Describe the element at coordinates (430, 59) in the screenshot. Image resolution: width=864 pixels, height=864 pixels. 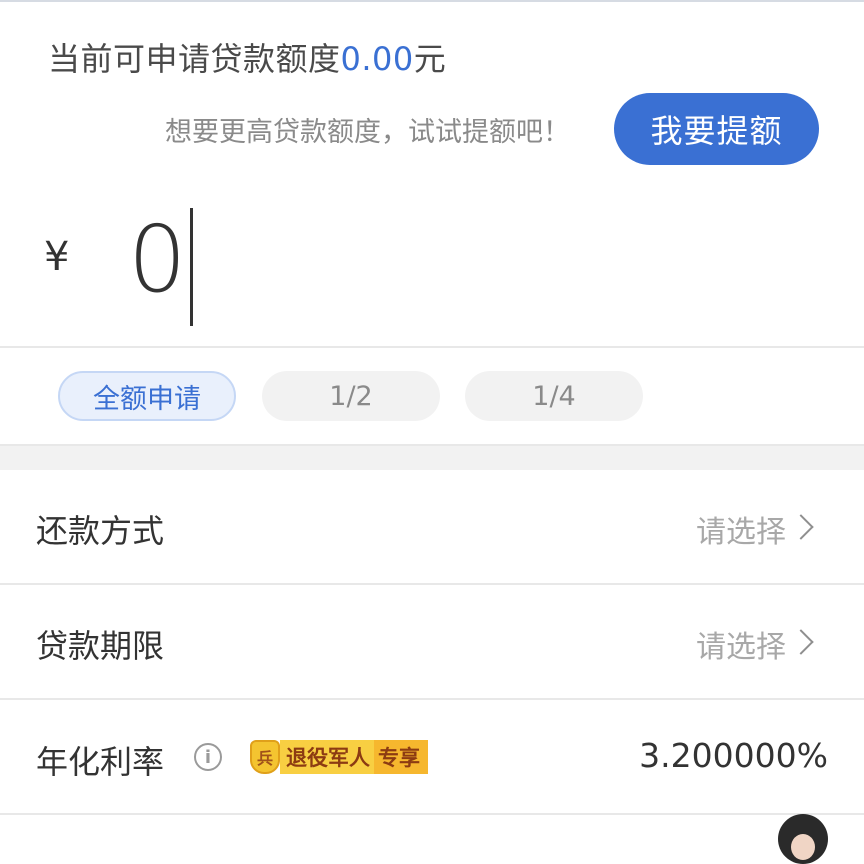
I see `quota-suffix: 元` at that location.